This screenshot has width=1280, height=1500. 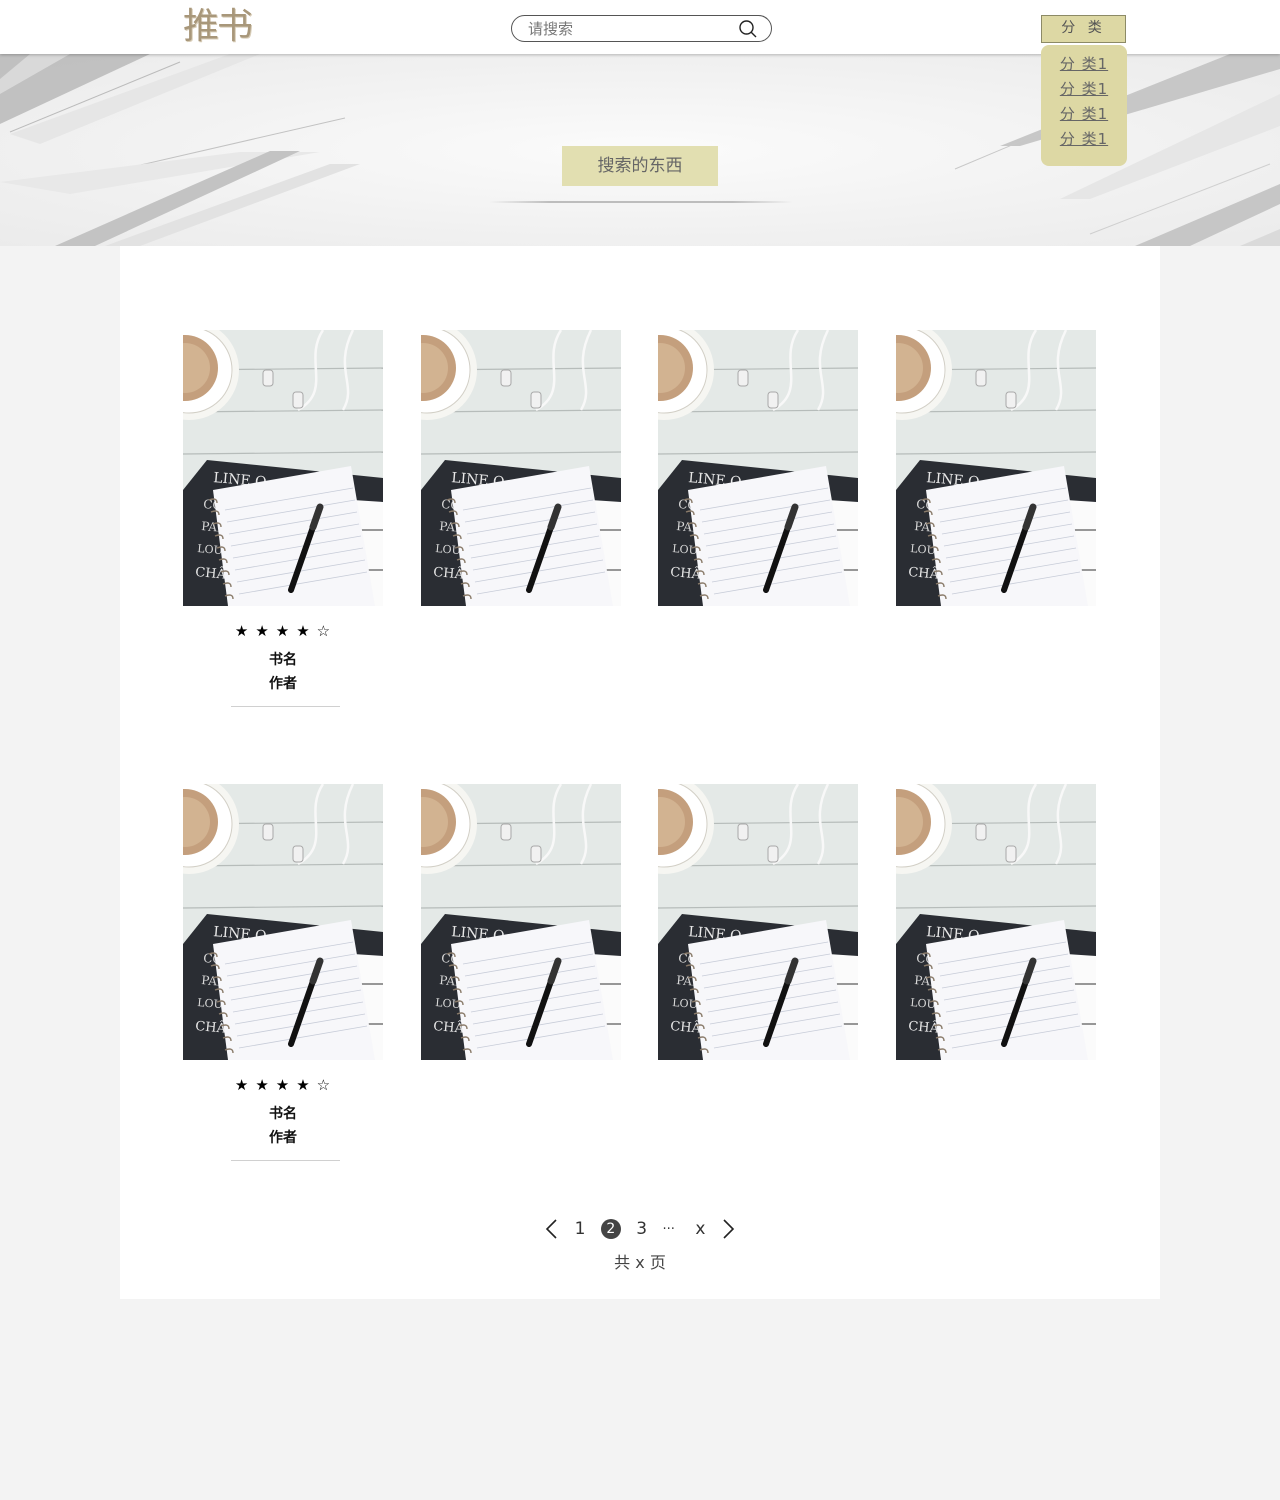 I want to click on pagination: 1 2 3 ··· x, so click(x=640, y=1232).